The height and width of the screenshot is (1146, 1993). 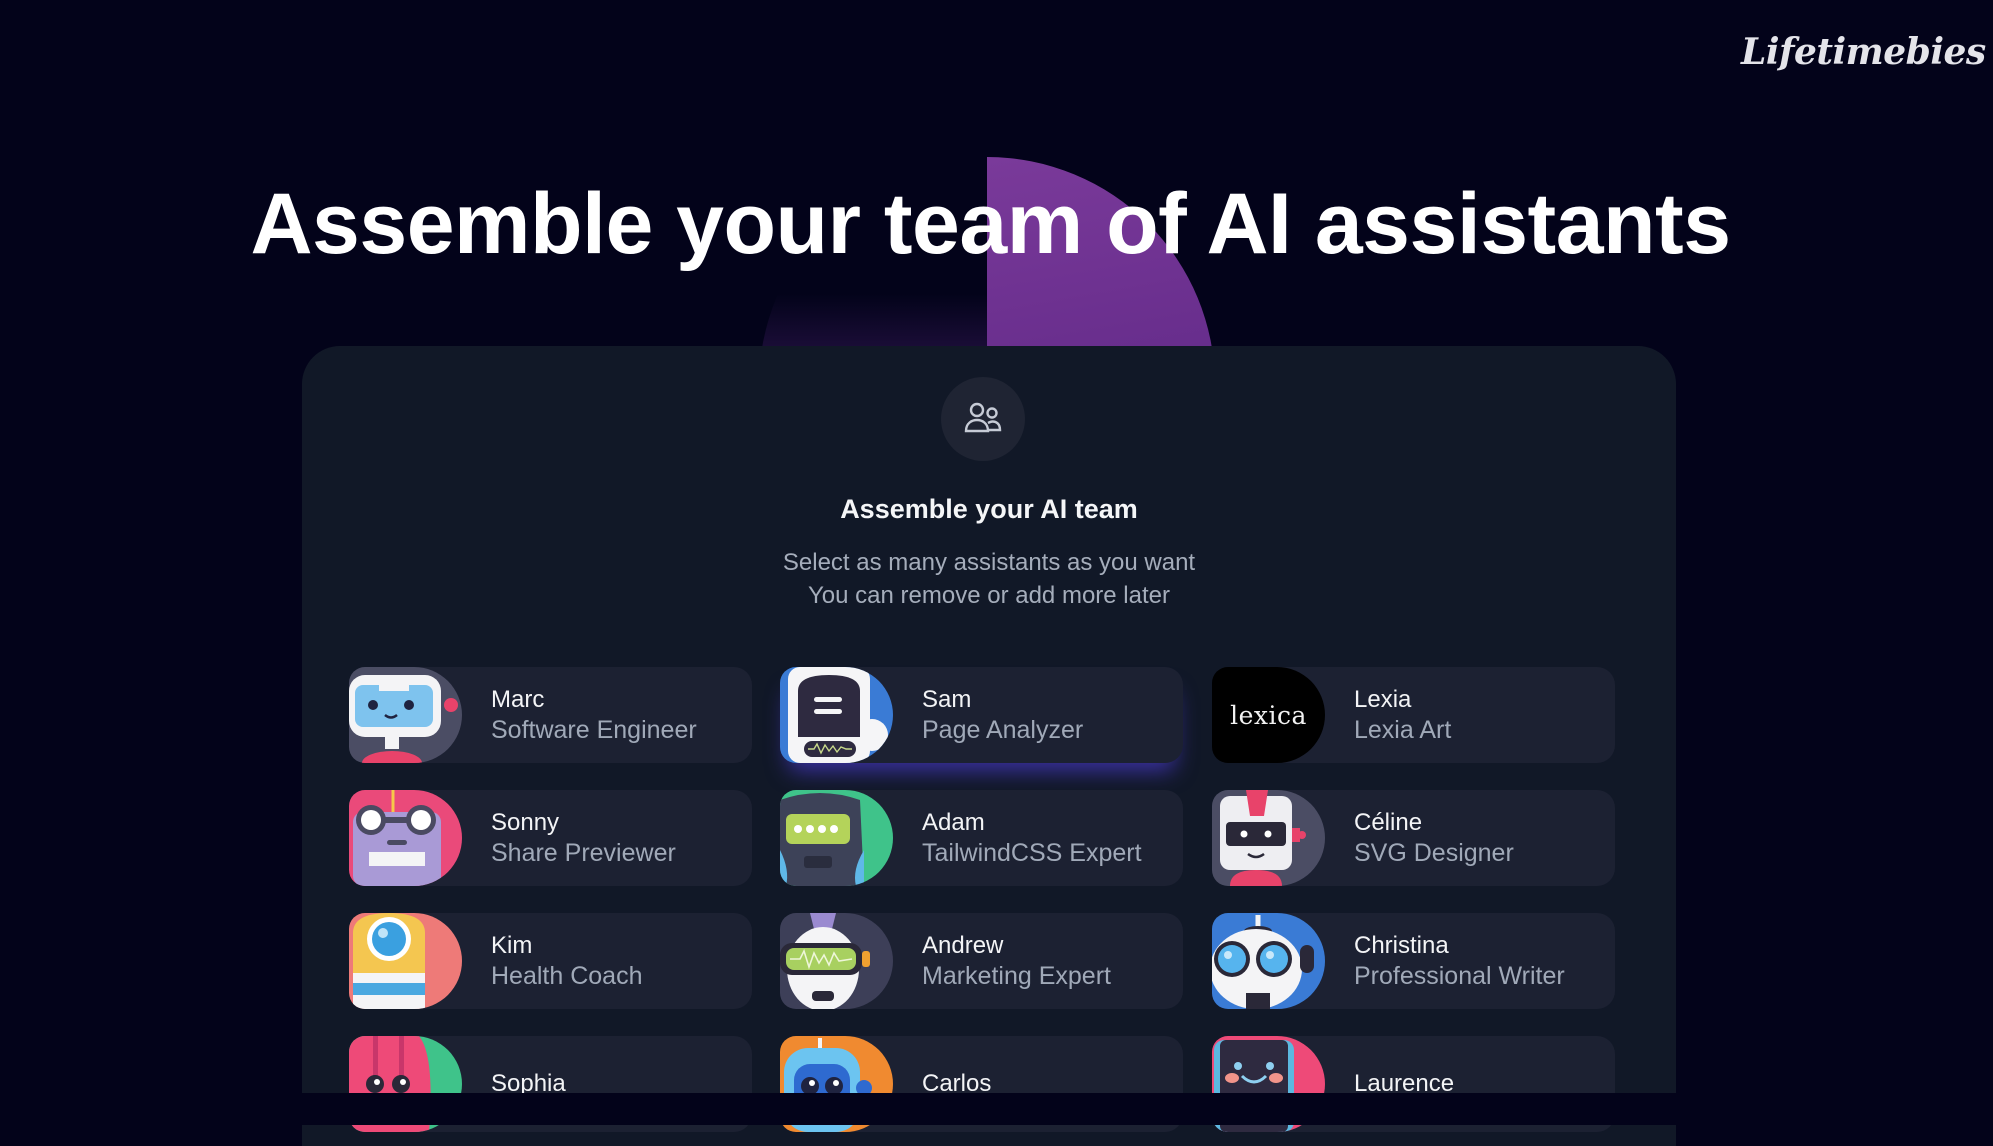 What do you see at coordinates (1383, 699) in the screenshot?
I see `assistant-name: Lexia` at bounding box center [1383, 699].